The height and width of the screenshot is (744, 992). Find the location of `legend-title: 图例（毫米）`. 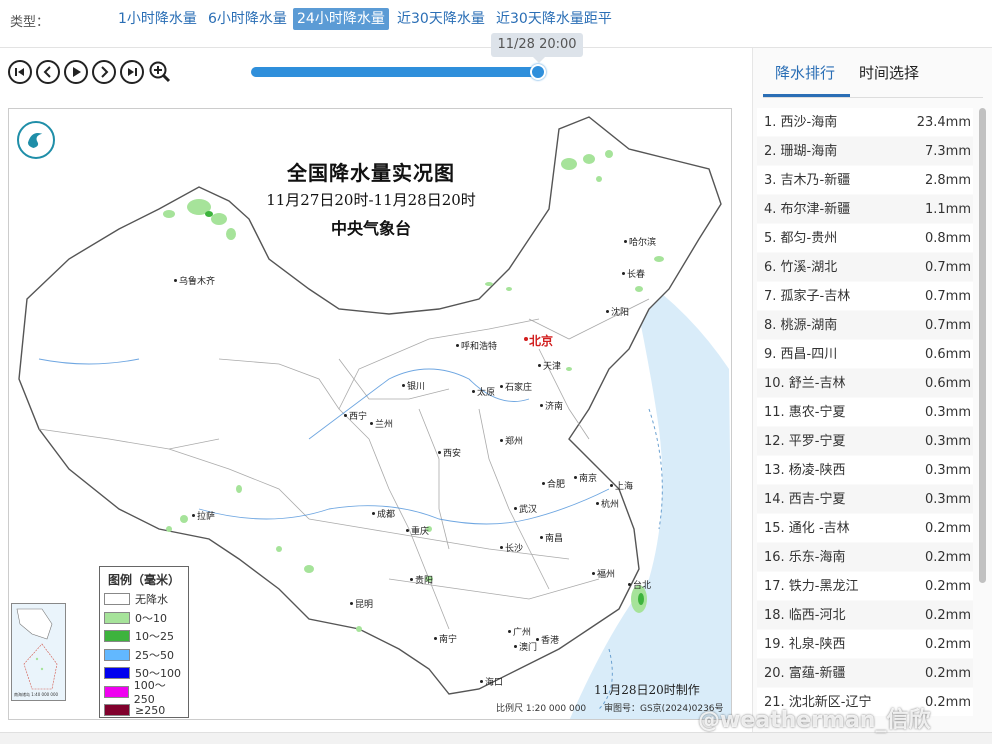

legend-title: 图例（毫米） is located at coordinates (143, 580).